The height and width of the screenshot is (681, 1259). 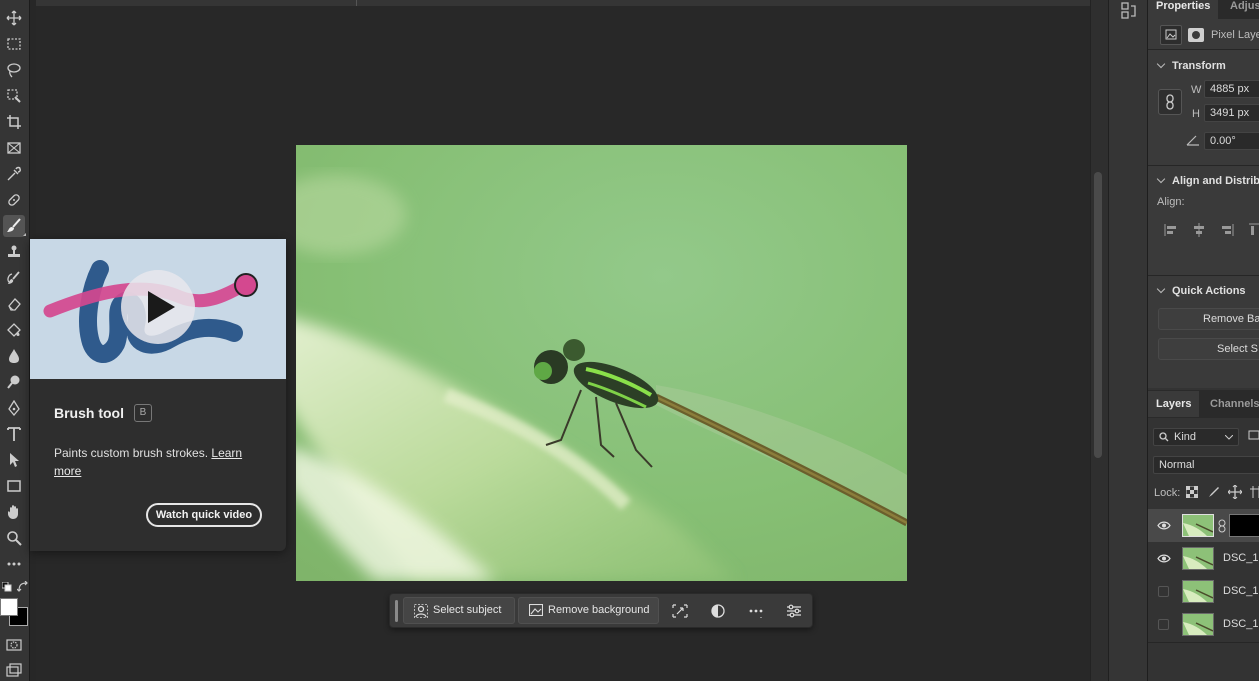 What do you see at coordinates (89, 413) in the screenshot?
I see `tooltip-title: Brush tool` at bounding box center [89, 413].